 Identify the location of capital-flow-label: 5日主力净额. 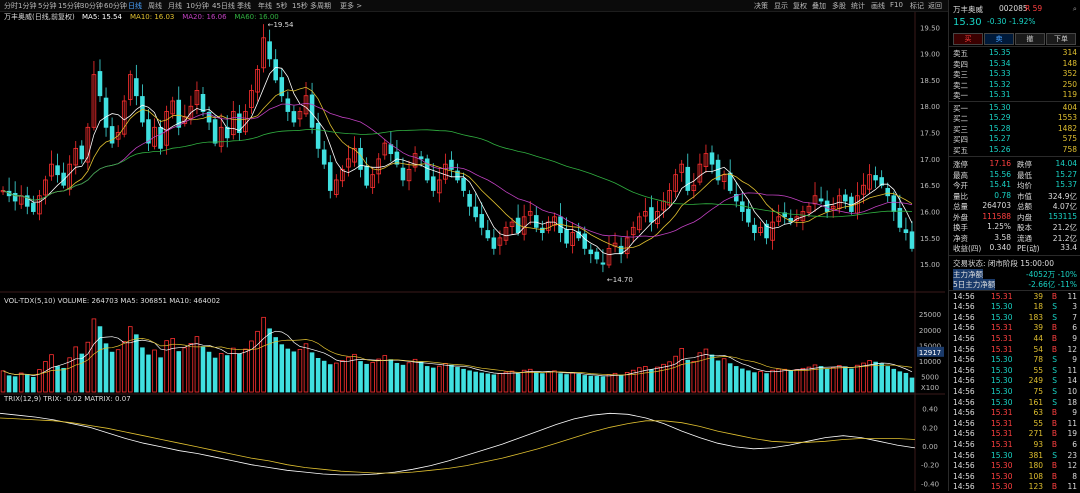
(974, 284).